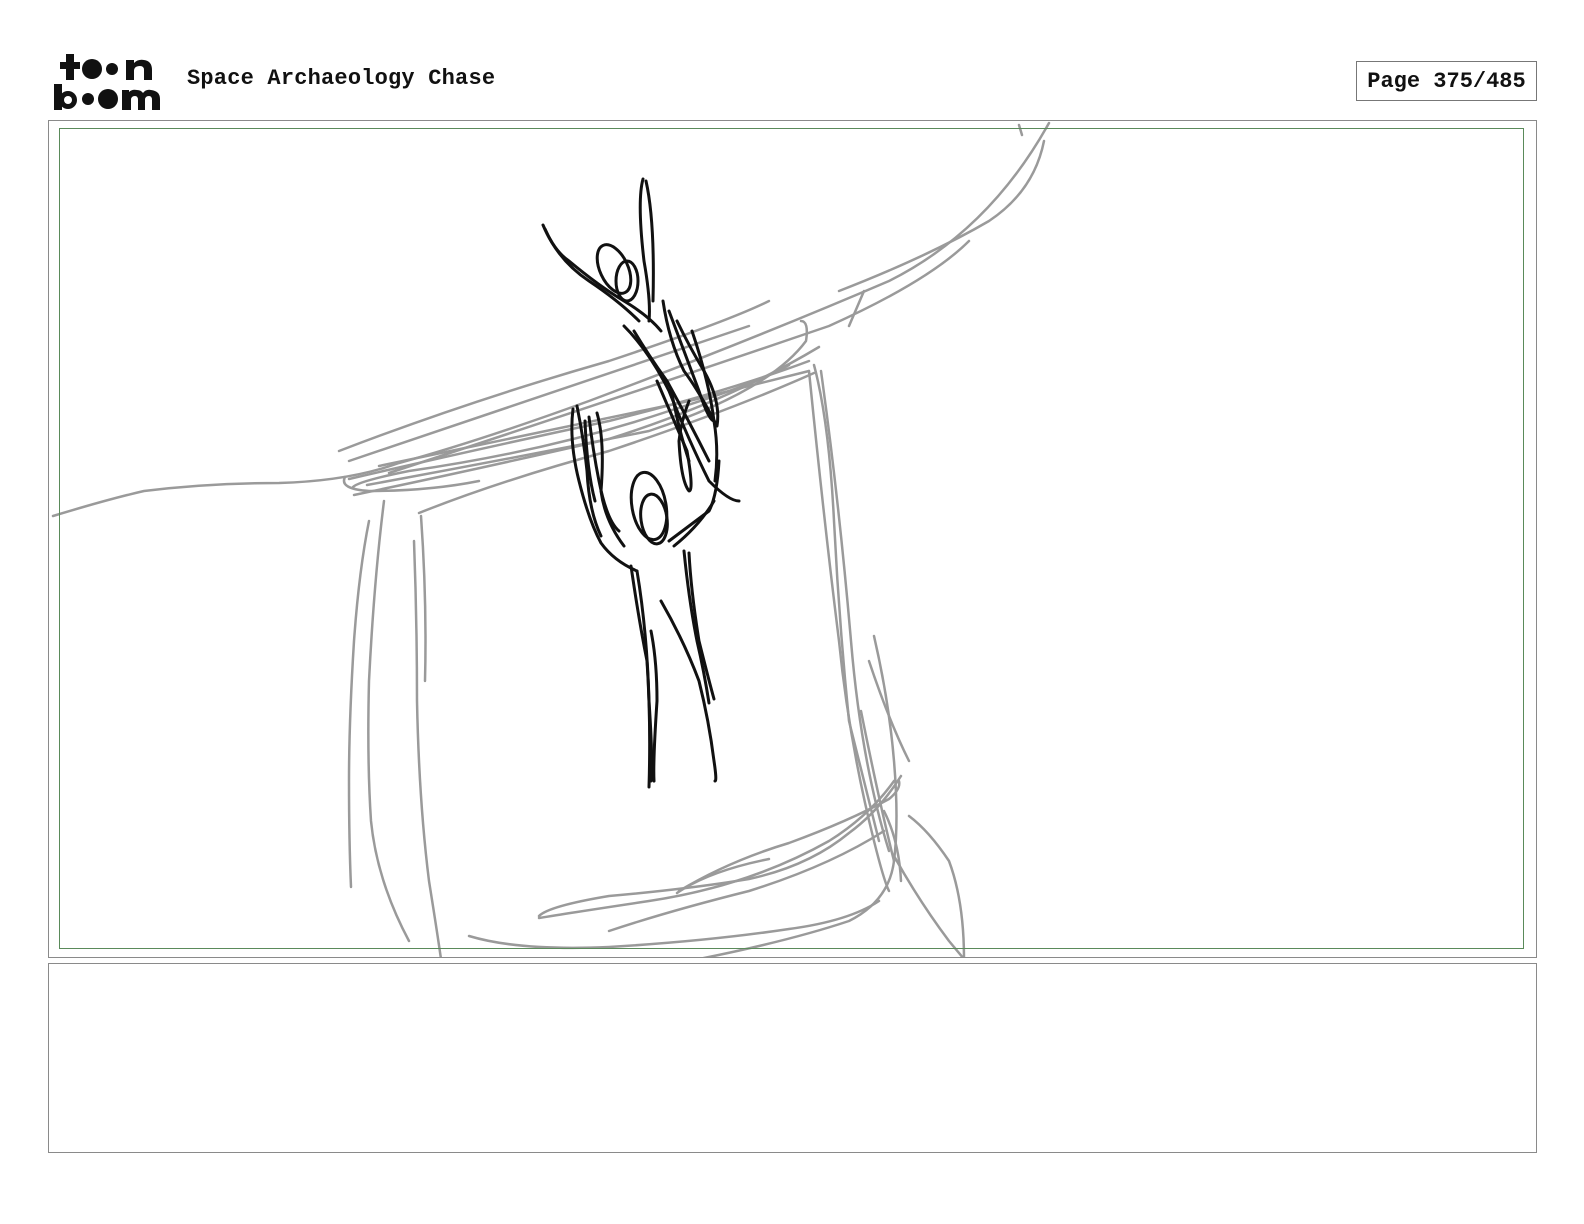 The width and height of the screenshot is (1584, 1224). Describe the element at coordinates (792, 1058) in the screenshot. I see `panel-notes-box` at that location.